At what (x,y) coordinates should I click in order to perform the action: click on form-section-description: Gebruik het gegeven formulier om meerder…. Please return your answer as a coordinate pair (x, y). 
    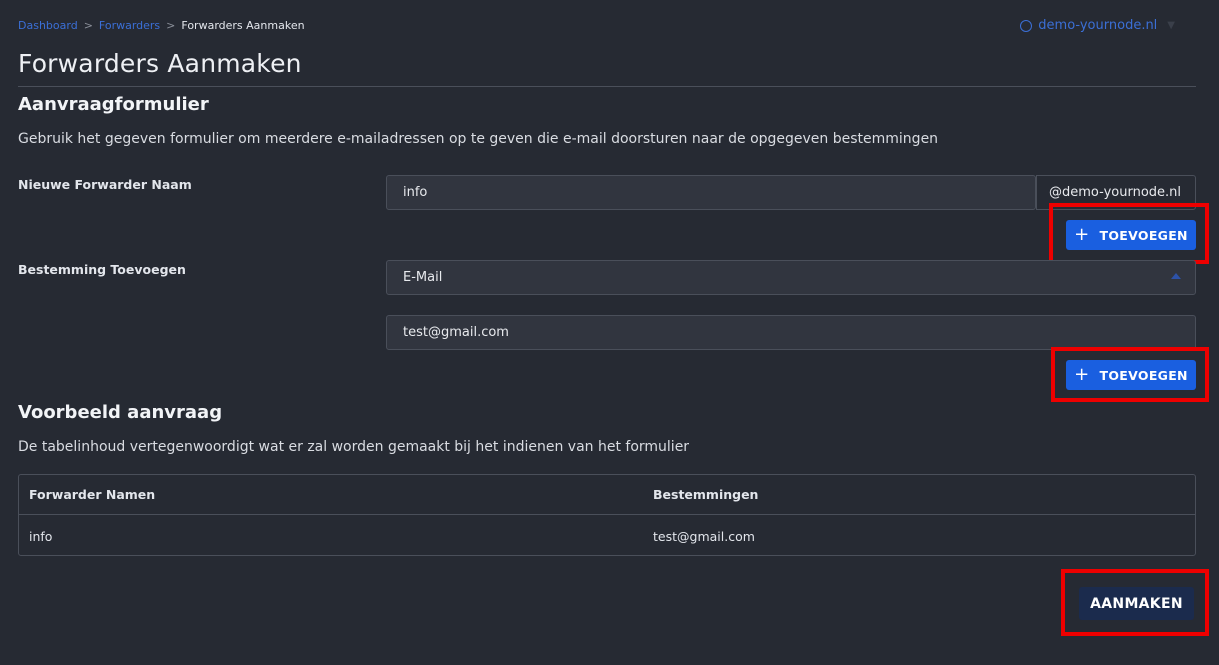
    Looking at the image, I should click on (478, 139).